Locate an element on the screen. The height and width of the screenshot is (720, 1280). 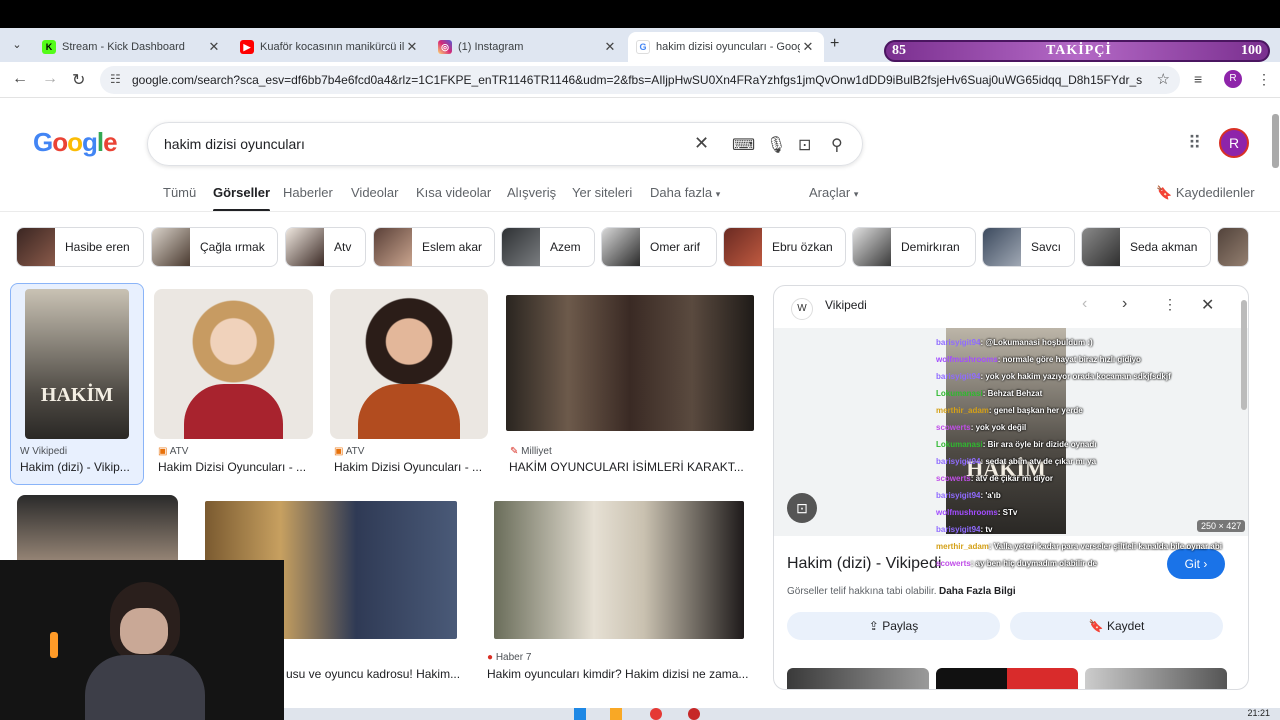
kick-icon: K is located at coordinates (49, 47).